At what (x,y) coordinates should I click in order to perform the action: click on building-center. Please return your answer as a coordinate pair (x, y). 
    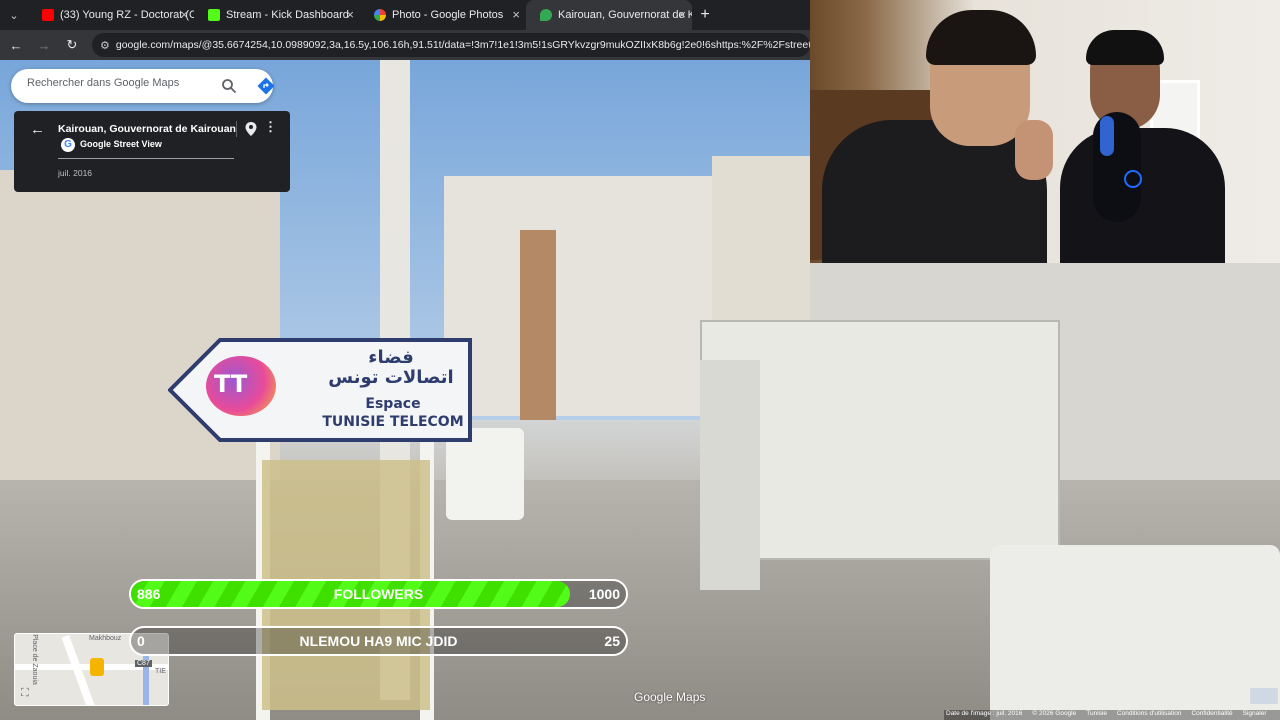
    Looking at the image, I should click on (579, 296).